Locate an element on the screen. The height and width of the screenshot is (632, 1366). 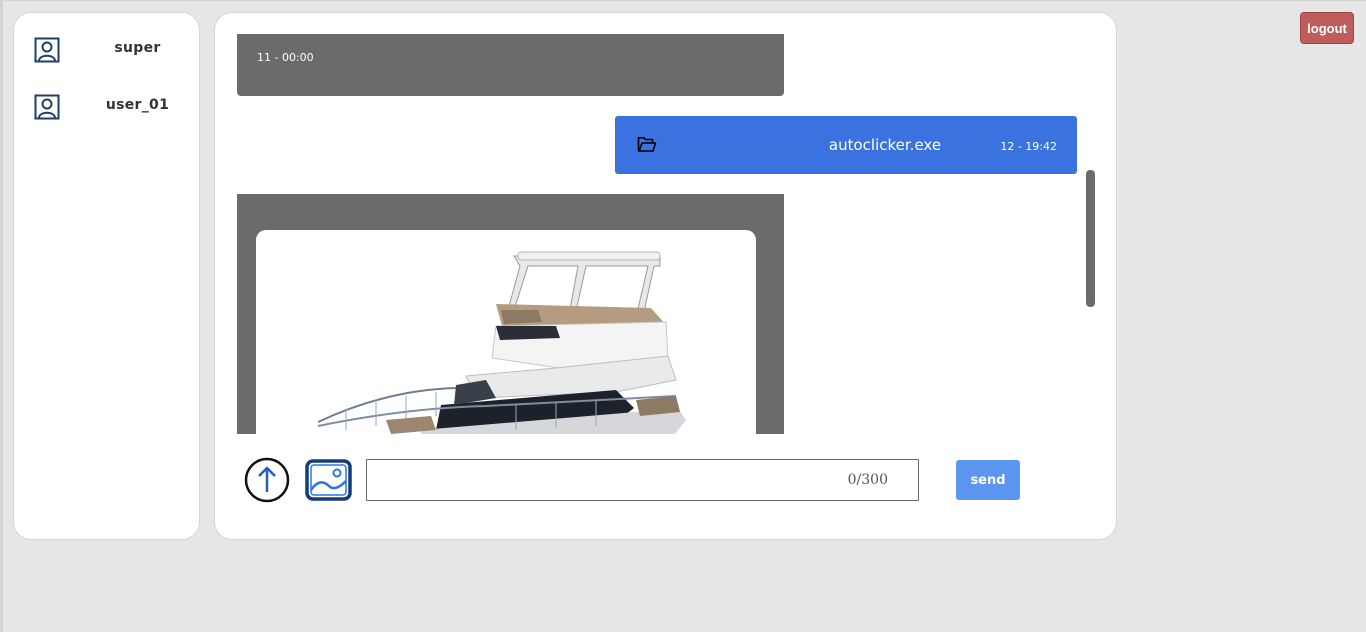
folder-icon is located at coordinates (647, 144).